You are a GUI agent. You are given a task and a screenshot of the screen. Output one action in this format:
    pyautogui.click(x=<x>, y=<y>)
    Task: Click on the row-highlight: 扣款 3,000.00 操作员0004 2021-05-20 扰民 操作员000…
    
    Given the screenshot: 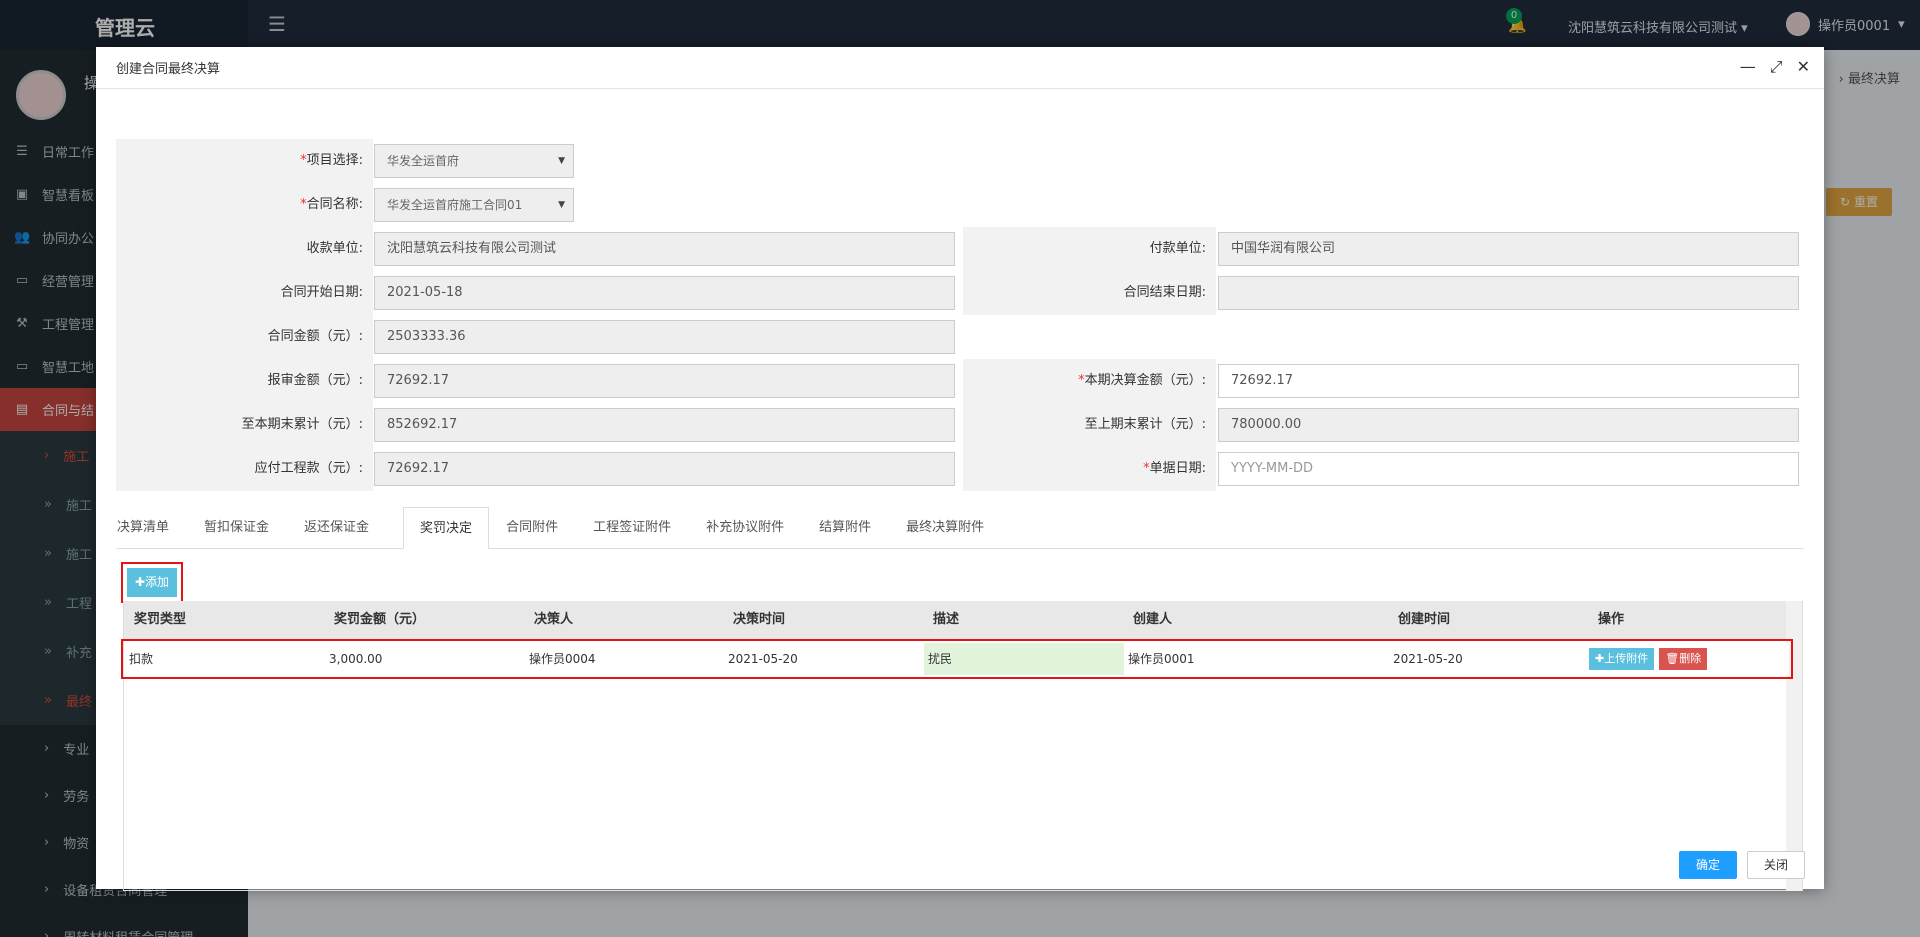 What is the action you would take?
    pyautogui.click(x=957, y=659)
    